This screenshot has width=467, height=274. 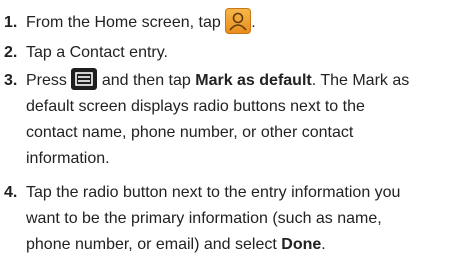 What do you see at coordinates (323, 244) in the screenshot?
I see `step-4-period: .` at bounding box center [323, 244].